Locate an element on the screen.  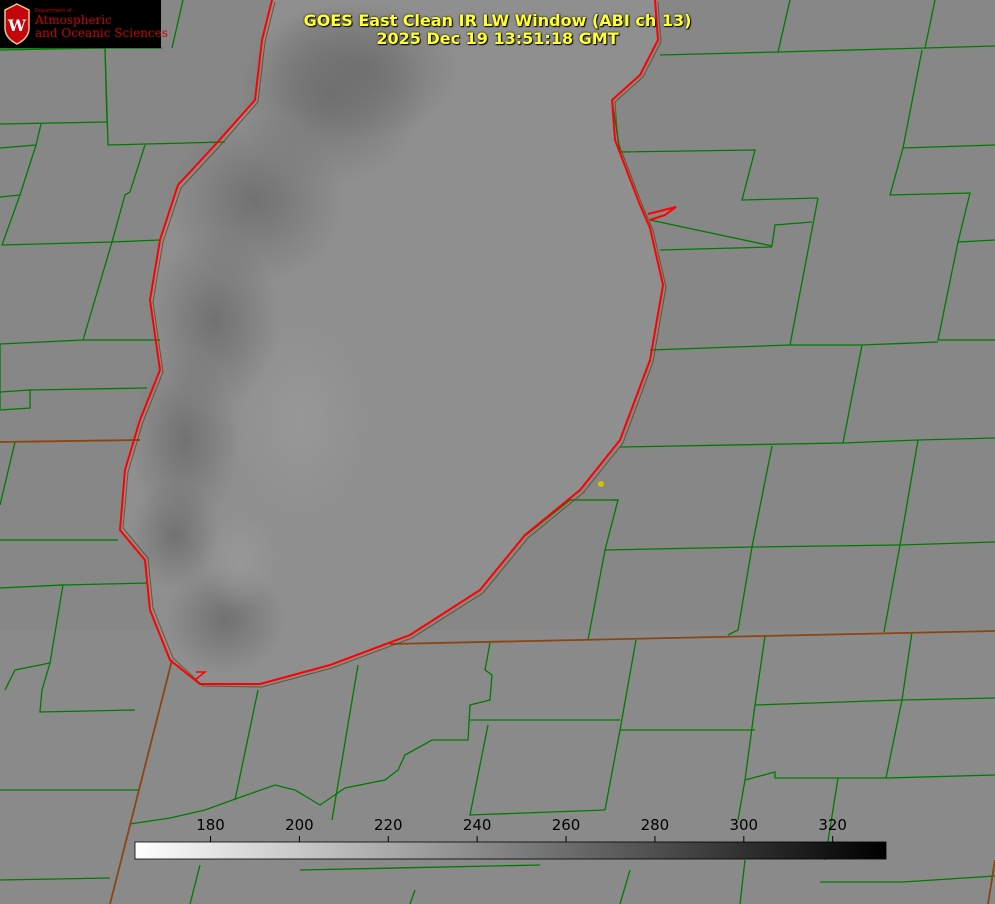
colorbar-tick-label: 180 is located at coordinates (210, 825).